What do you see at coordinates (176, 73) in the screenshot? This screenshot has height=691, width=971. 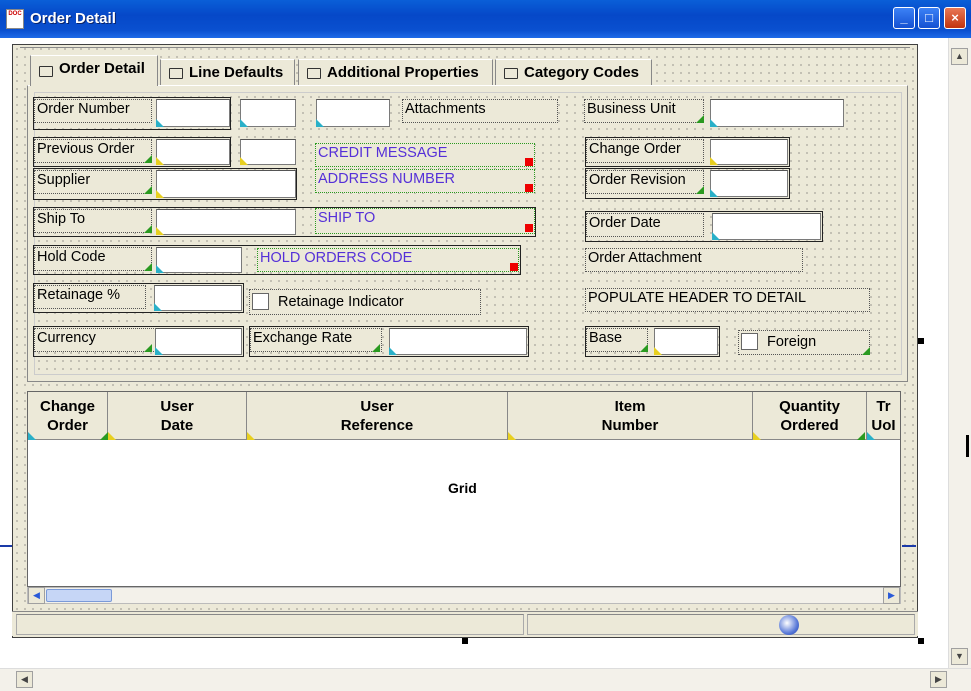 I see `folder-icon` at bounding box center [176, 73].